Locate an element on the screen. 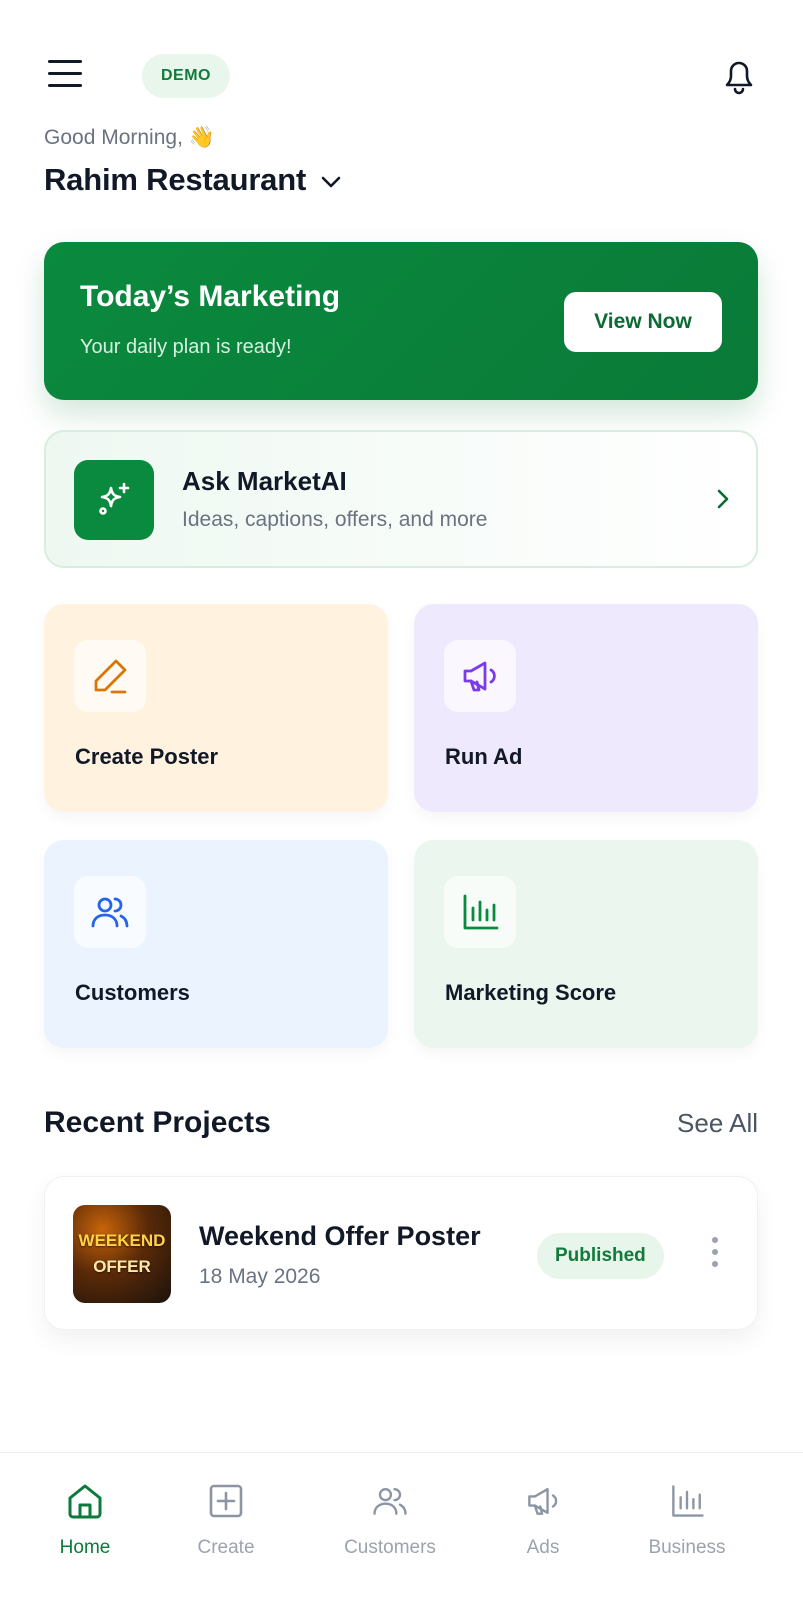 The height and width of the screenshot is (1600, 803). hero-title: Today’s Marketing is located at coordinates (210, 296).